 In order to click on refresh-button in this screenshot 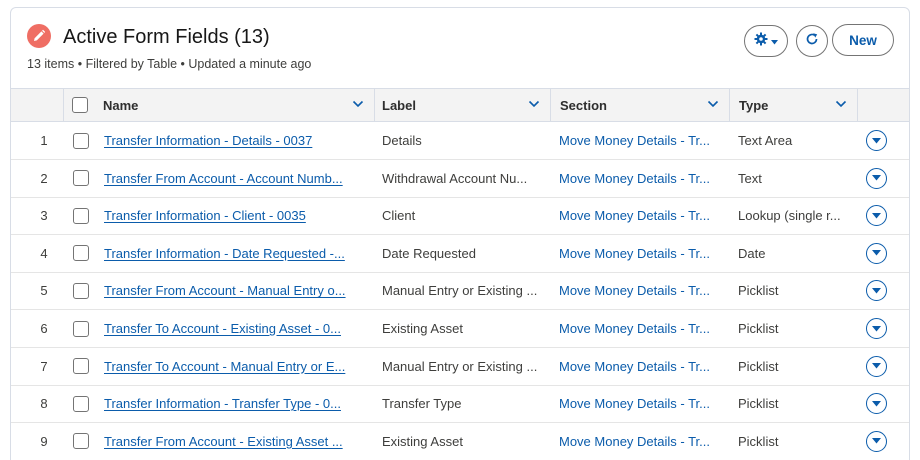, I will do `click(812, 41)`.